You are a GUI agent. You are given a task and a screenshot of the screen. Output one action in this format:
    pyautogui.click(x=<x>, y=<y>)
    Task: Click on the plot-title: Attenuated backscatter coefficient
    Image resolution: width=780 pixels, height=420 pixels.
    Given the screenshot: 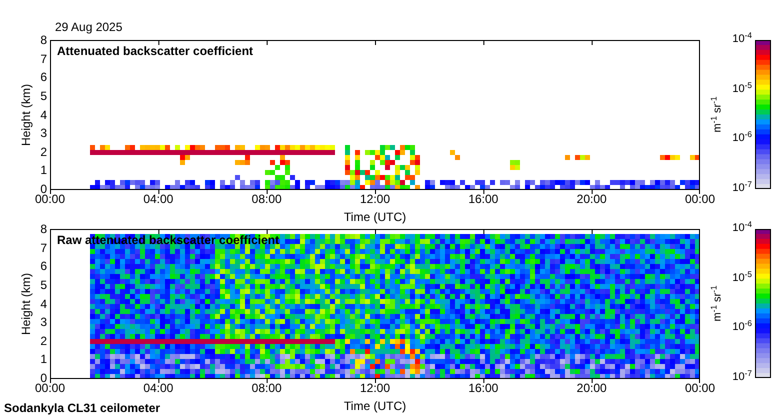 What is the action you would take?
    pyautogui.click(x=155, y=51)
    